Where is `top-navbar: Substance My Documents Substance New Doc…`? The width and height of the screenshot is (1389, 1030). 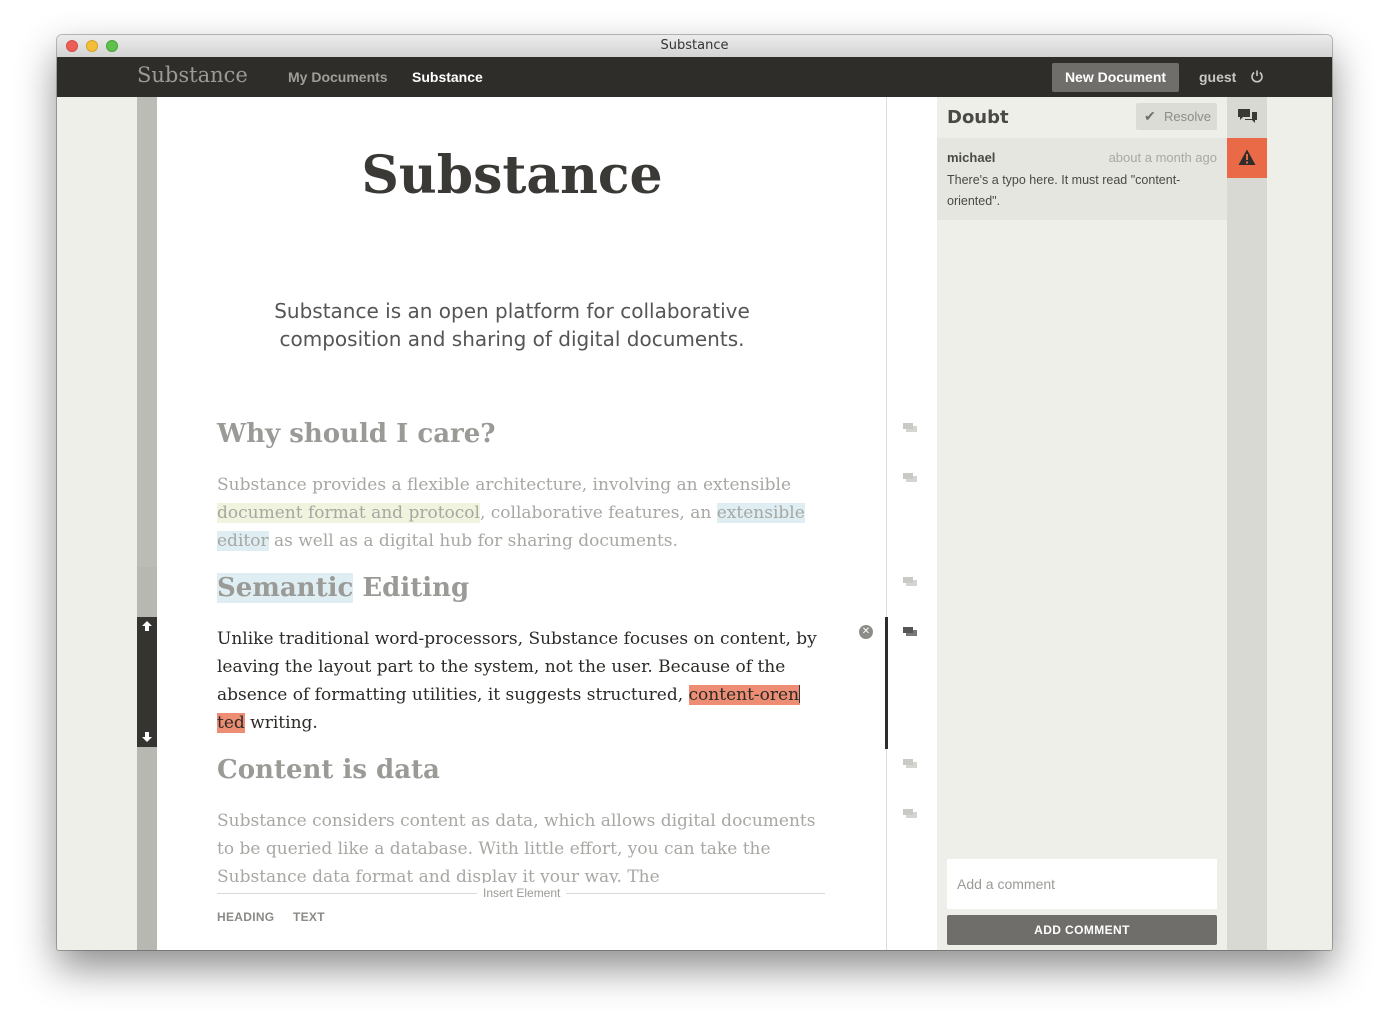 top-navbar: Substance My Documents Substance New Doc… is located at coordinates (694, 77).